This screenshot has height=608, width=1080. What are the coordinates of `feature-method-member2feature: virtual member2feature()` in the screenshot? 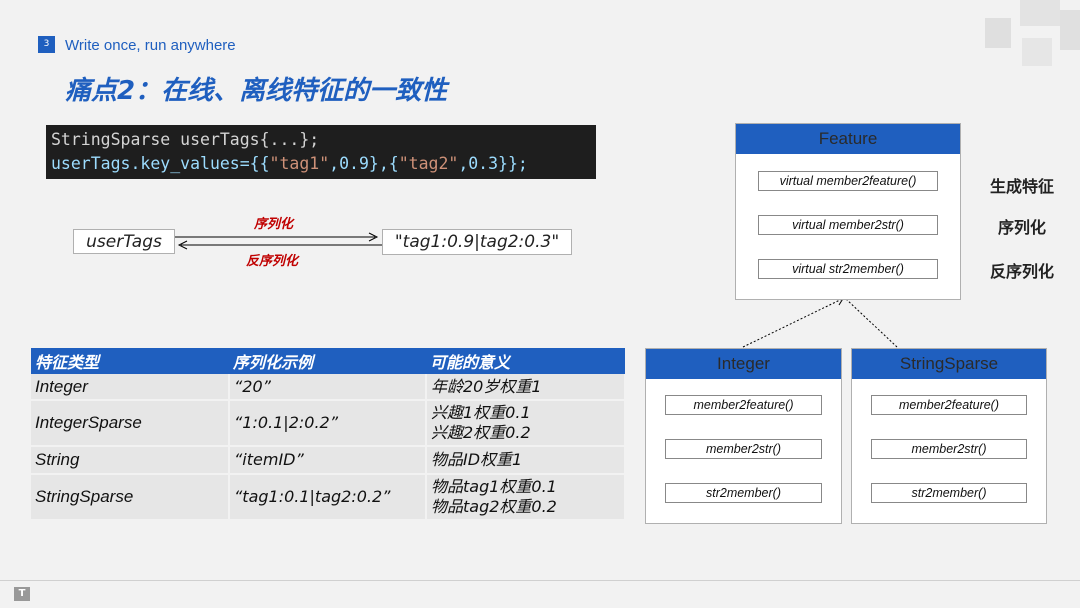 It's located at (848, 181).